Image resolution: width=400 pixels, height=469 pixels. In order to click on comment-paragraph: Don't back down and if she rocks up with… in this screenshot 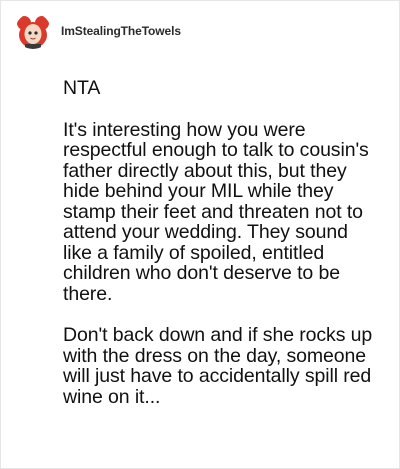, I will do `click(218, 366)`.